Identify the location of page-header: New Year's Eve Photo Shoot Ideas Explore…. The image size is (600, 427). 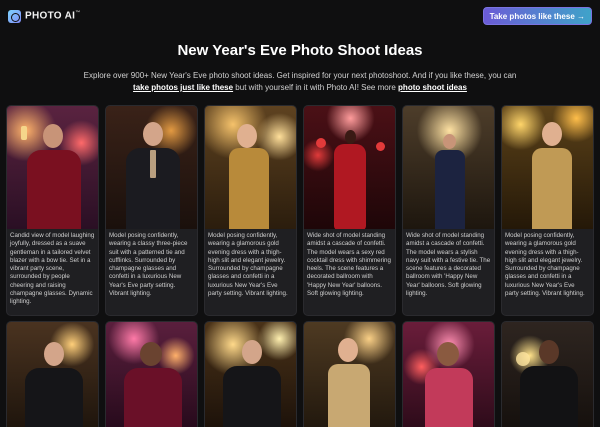
(300, 68).